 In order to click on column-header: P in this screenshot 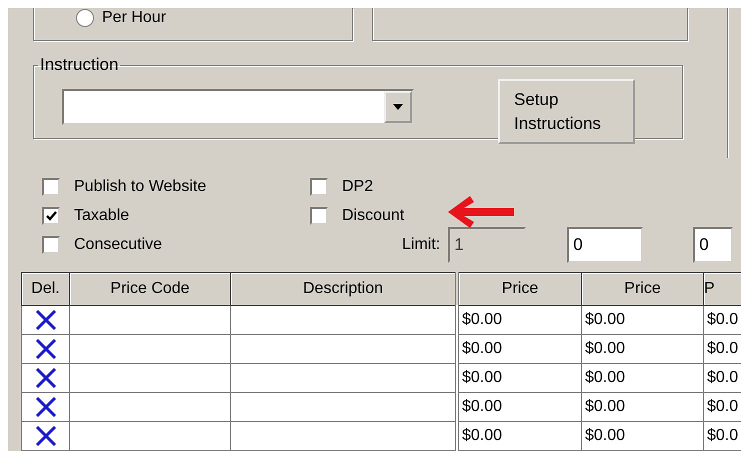, I will do `click(722, 288)`.